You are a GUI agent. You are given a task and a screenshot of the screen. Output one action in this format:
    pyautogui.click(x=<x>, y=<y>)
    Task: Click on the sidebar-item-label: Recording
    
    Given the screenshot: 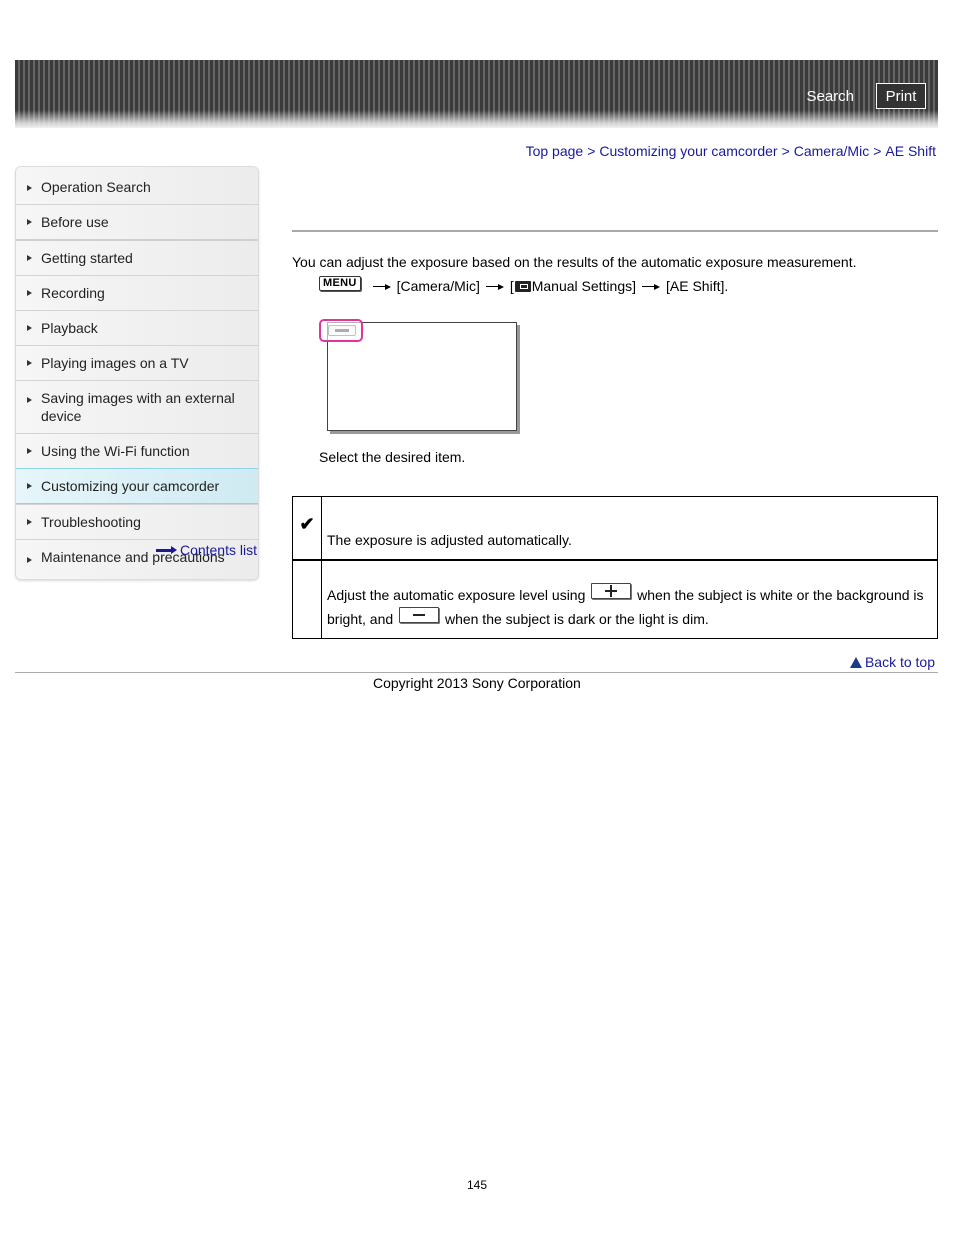 What is the action you would take?
    pyautogui.click(x=73, y=293)
    